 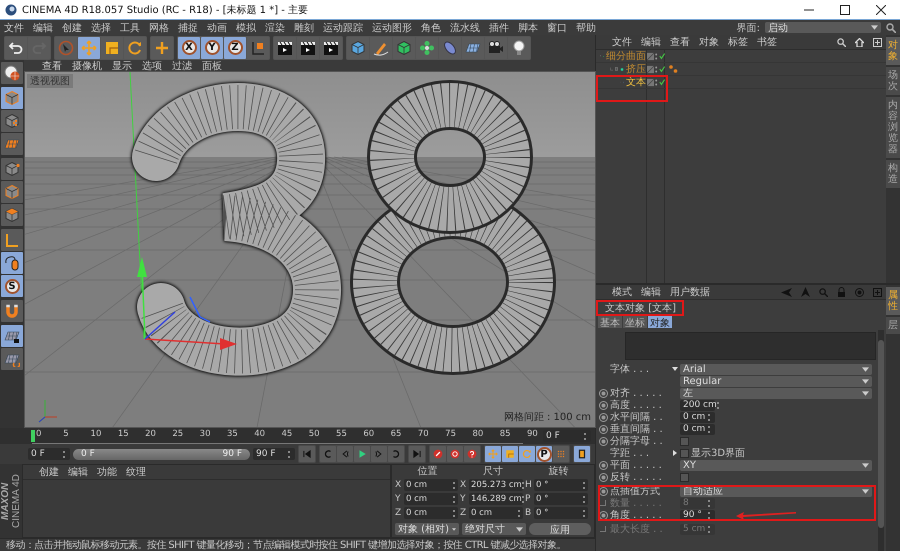 I want to click on dropdown: XY, so click(x=776, y=465).